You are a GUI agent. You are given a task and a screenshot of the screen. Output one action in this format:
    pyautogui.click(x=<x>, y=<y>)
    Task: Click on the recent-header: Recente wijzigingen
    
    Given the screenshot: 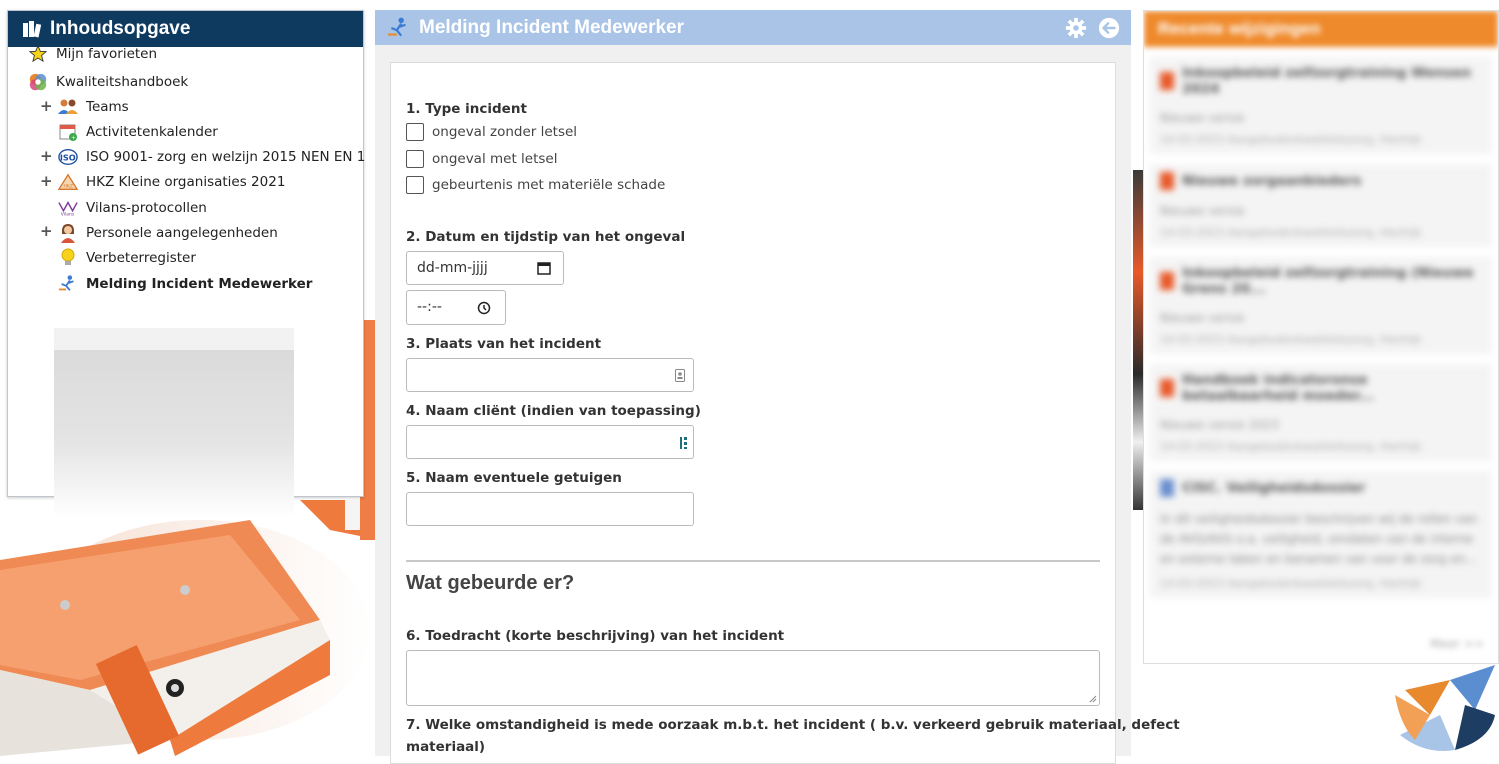 What is the action you would take?
    pyautogui.click(x=1321, y=29)
    